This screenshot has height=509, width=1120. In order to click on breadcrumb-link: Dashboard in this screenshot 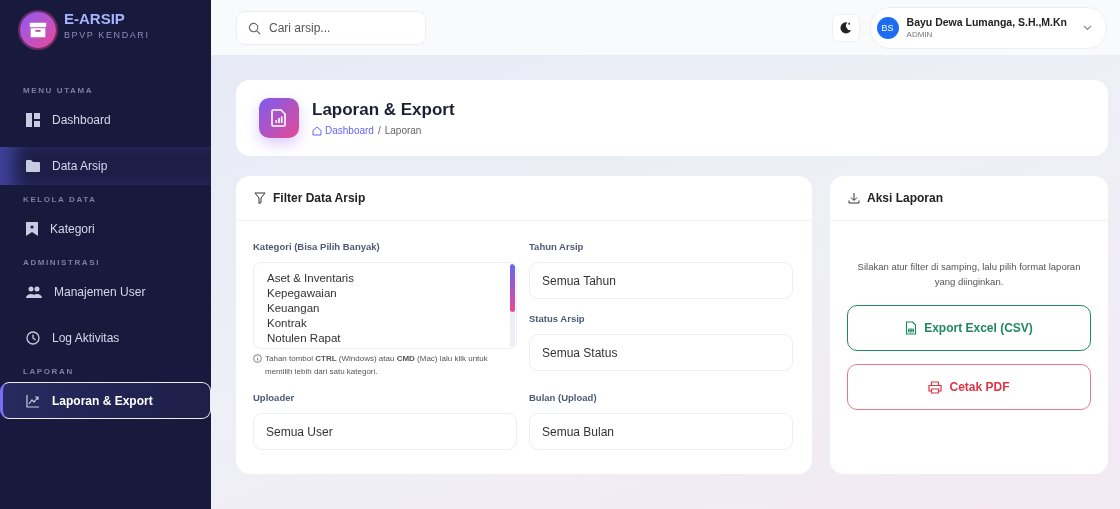, I will do `click(343, 130)`.